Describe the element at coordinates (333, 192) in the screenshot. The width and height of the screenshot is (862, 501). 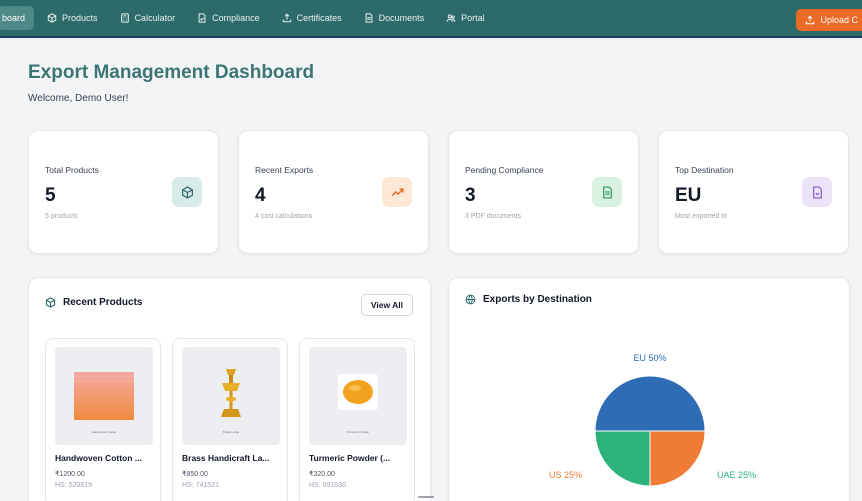
I see `stat-card-recent-exports: Recent Exports 4 4 cost calculations` at that location.